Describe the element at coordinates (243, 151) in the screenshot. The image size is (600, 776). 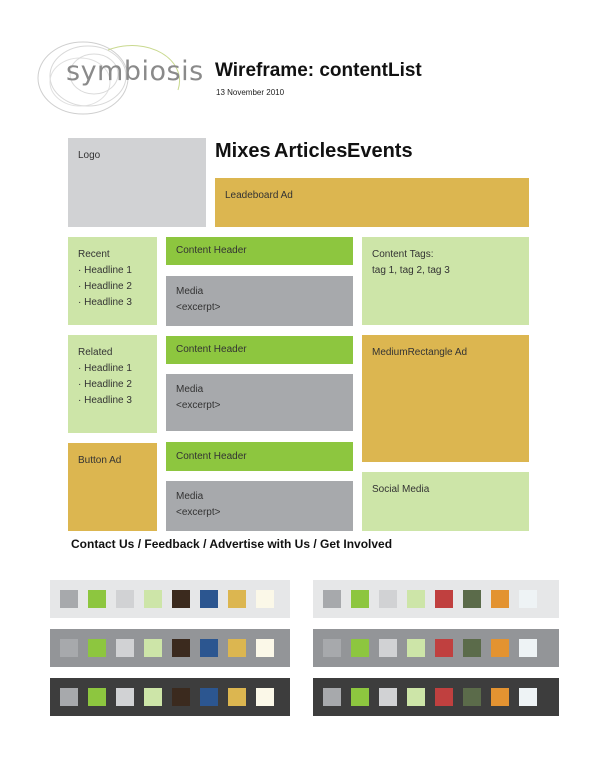
I see `nav-item-mixes: Mixes` at that location.